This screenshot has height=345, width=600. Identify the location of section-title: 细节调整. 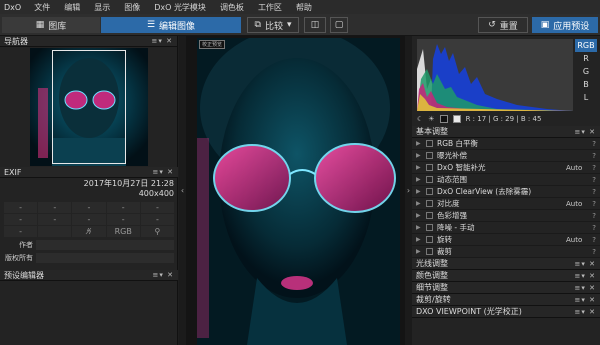
(432, 287).